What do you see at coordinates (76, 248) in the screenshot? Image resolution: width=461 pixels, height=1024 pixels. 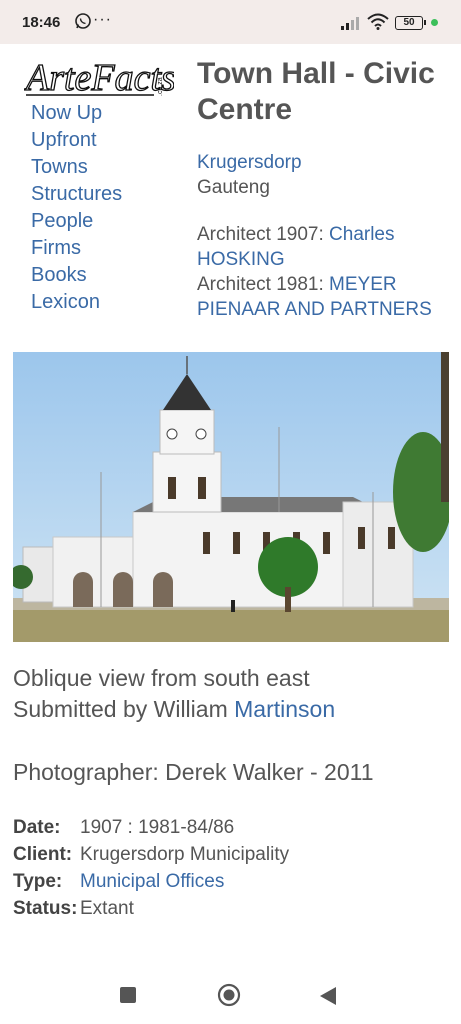 I see `nav-firms: Firms` at bounding box center [76, 248].